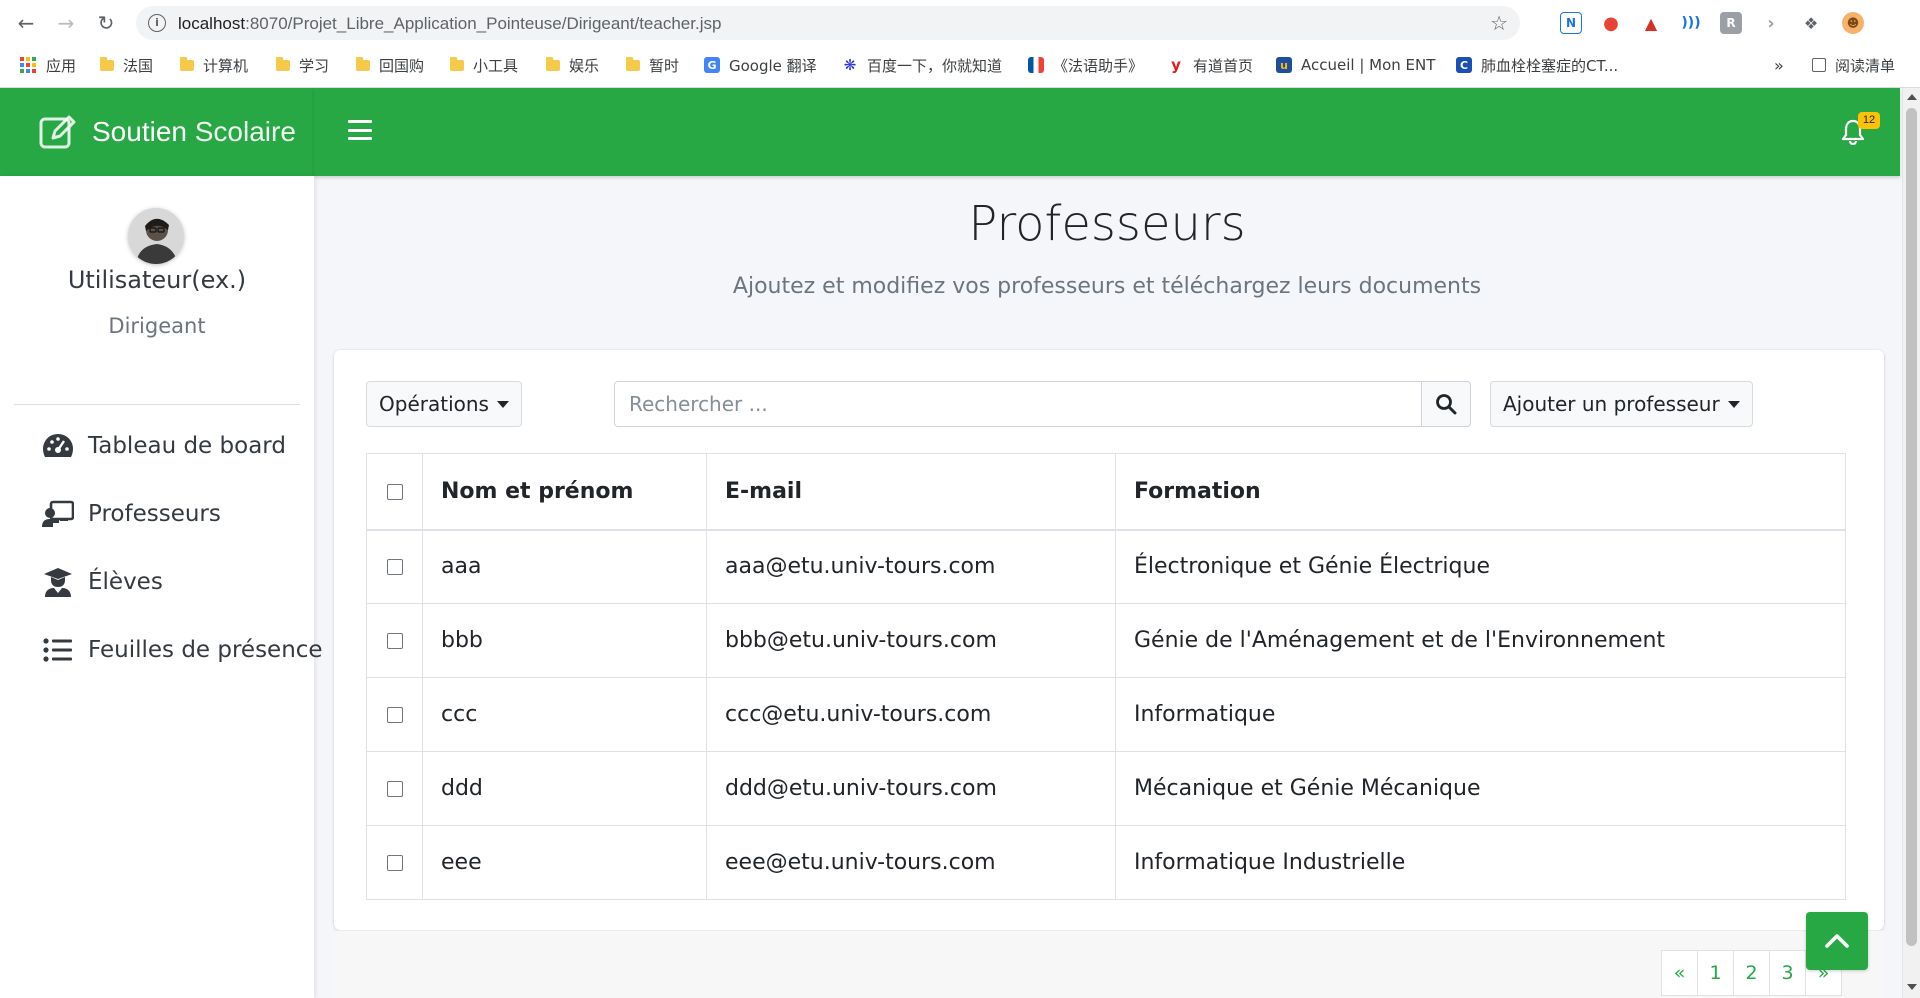  Describe the element at coordinates (1107, 224) in the screenshot. I see `page-title: Professeurs` at that location.